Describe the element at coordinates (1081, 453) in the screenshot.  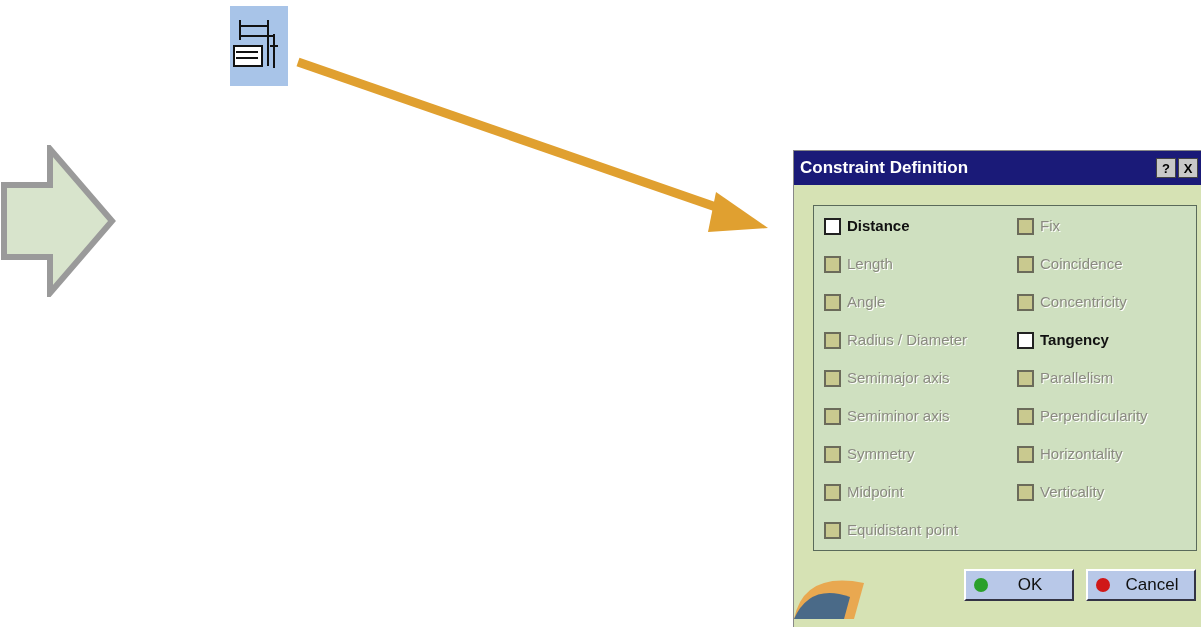
I see `checkbox-label: Horizontality` at that location.